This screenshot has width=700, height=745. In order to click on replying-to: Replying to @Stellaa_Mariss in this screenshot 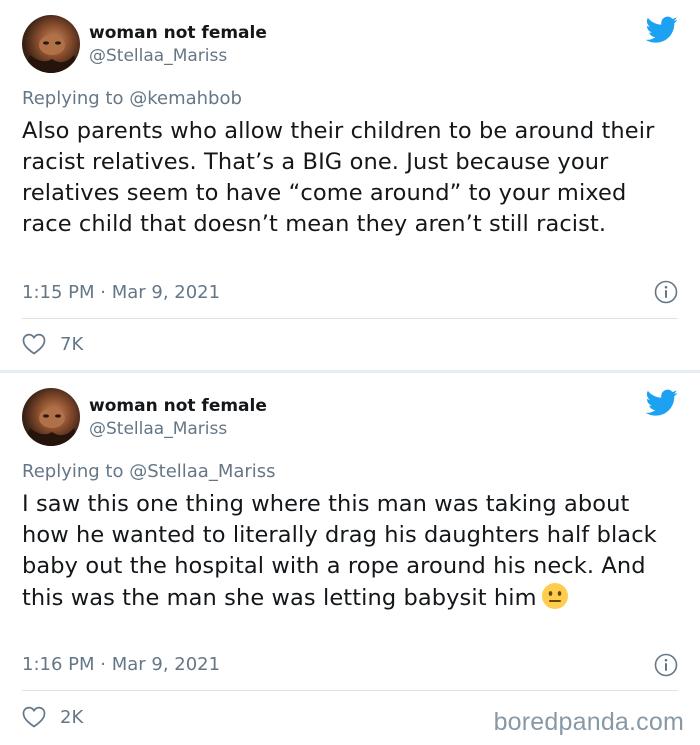, I will do `click(149, 471)`.